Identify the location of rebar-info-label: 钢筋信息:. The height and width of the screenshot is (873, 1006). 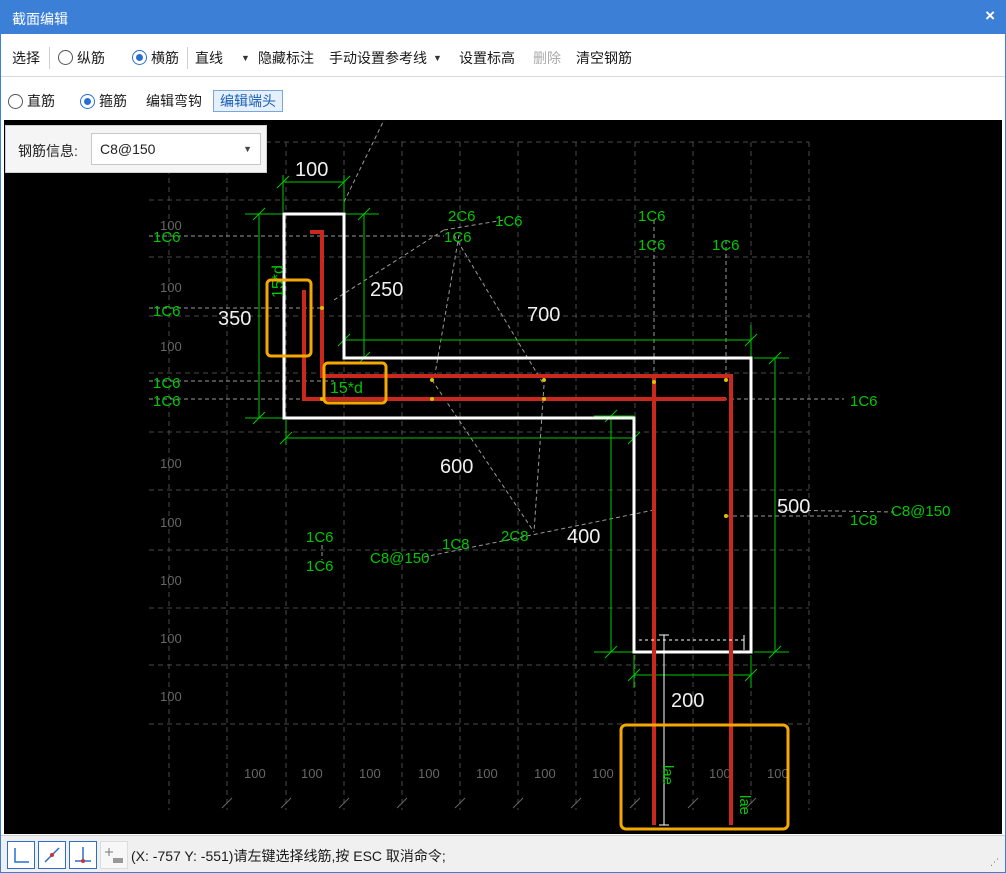
(48, 151).